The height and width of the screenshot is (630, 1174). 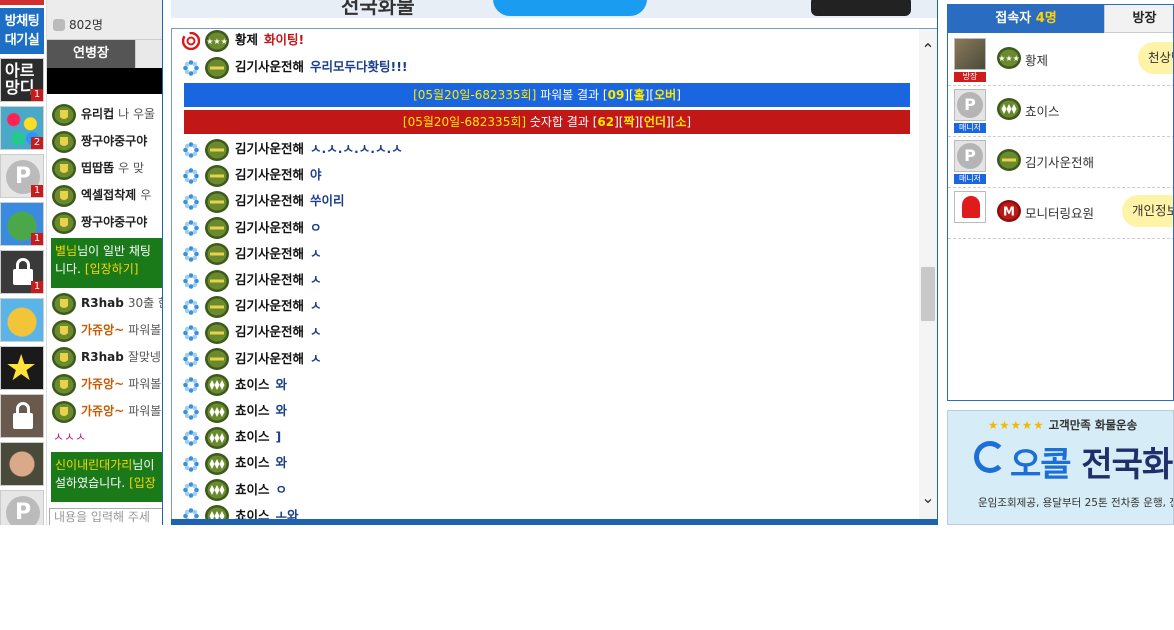 I want to click on user-status-bubble: 천상병, so click(x=1155, y=58).